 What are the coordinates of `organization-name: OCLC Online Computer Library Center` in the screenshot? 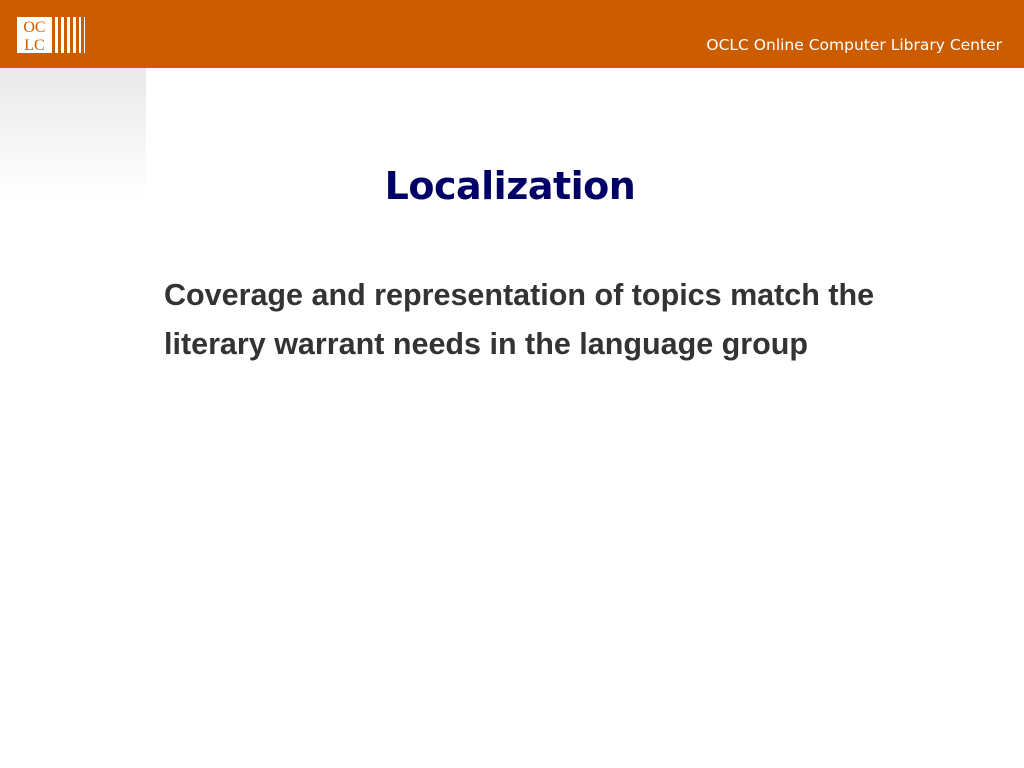 It's located at (854, 45).